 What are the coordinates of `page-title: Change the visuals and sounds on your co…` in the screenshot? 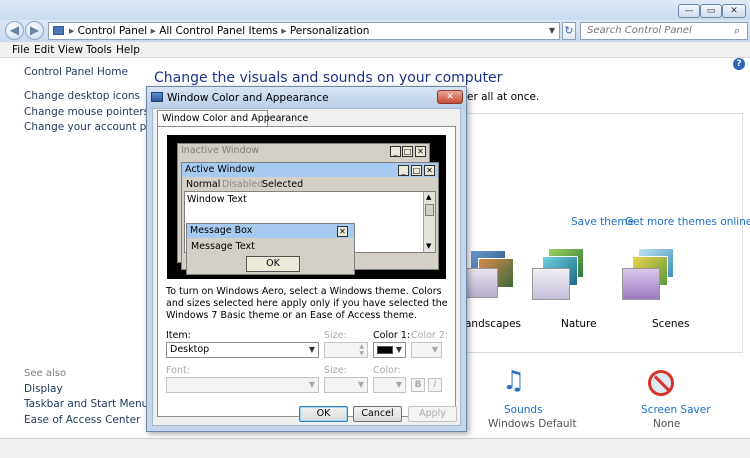 It's located at (328, 78).